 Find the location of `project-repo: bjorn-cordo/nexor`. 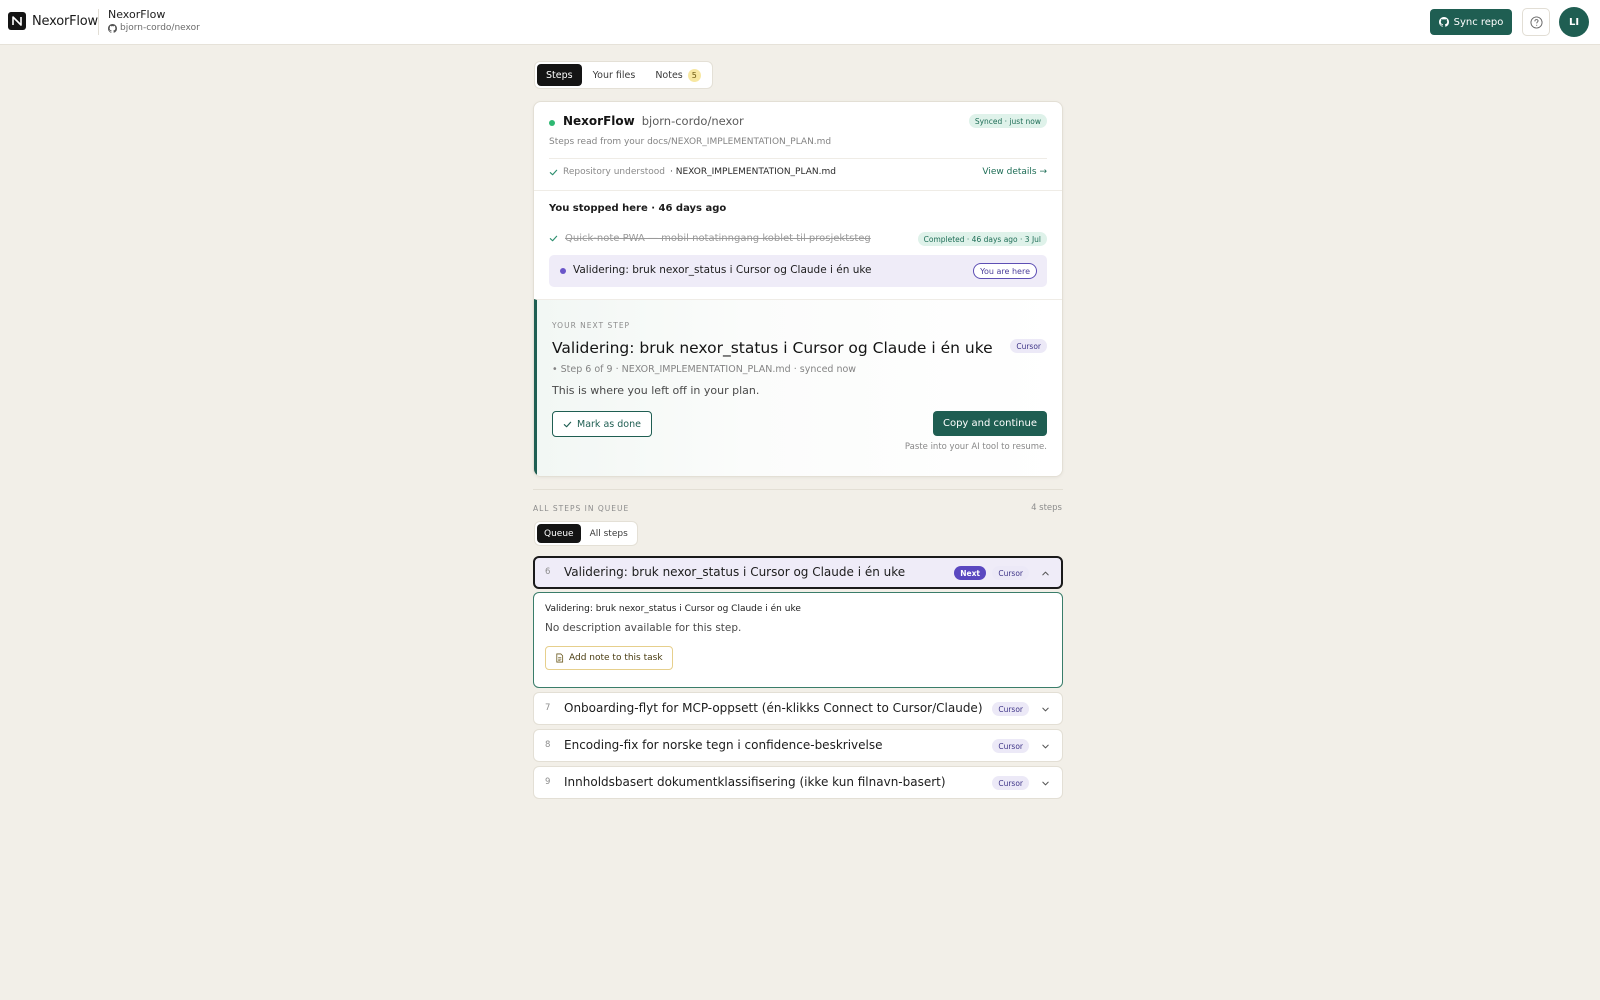

project-repo: bjorn-cordo/nexor is located at coordinates (154, 28).